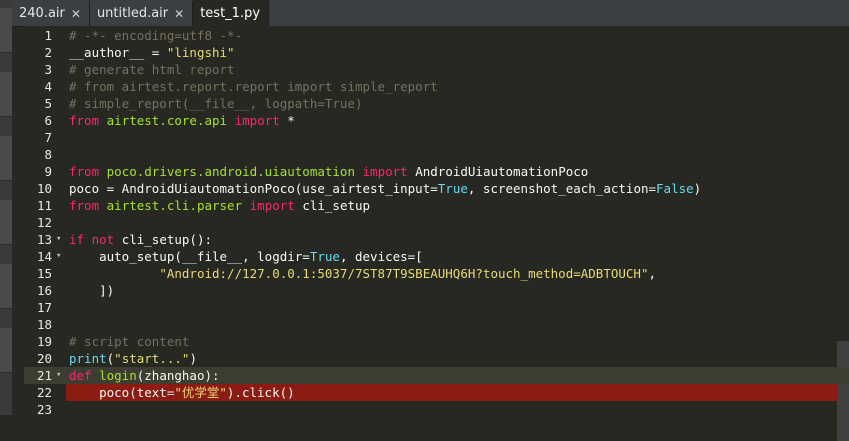 The image size is (849, 441). What do you see at coordinates (91, 290) in the screenshot?
I see `code-line: ])` at bounding box center [91, 290].